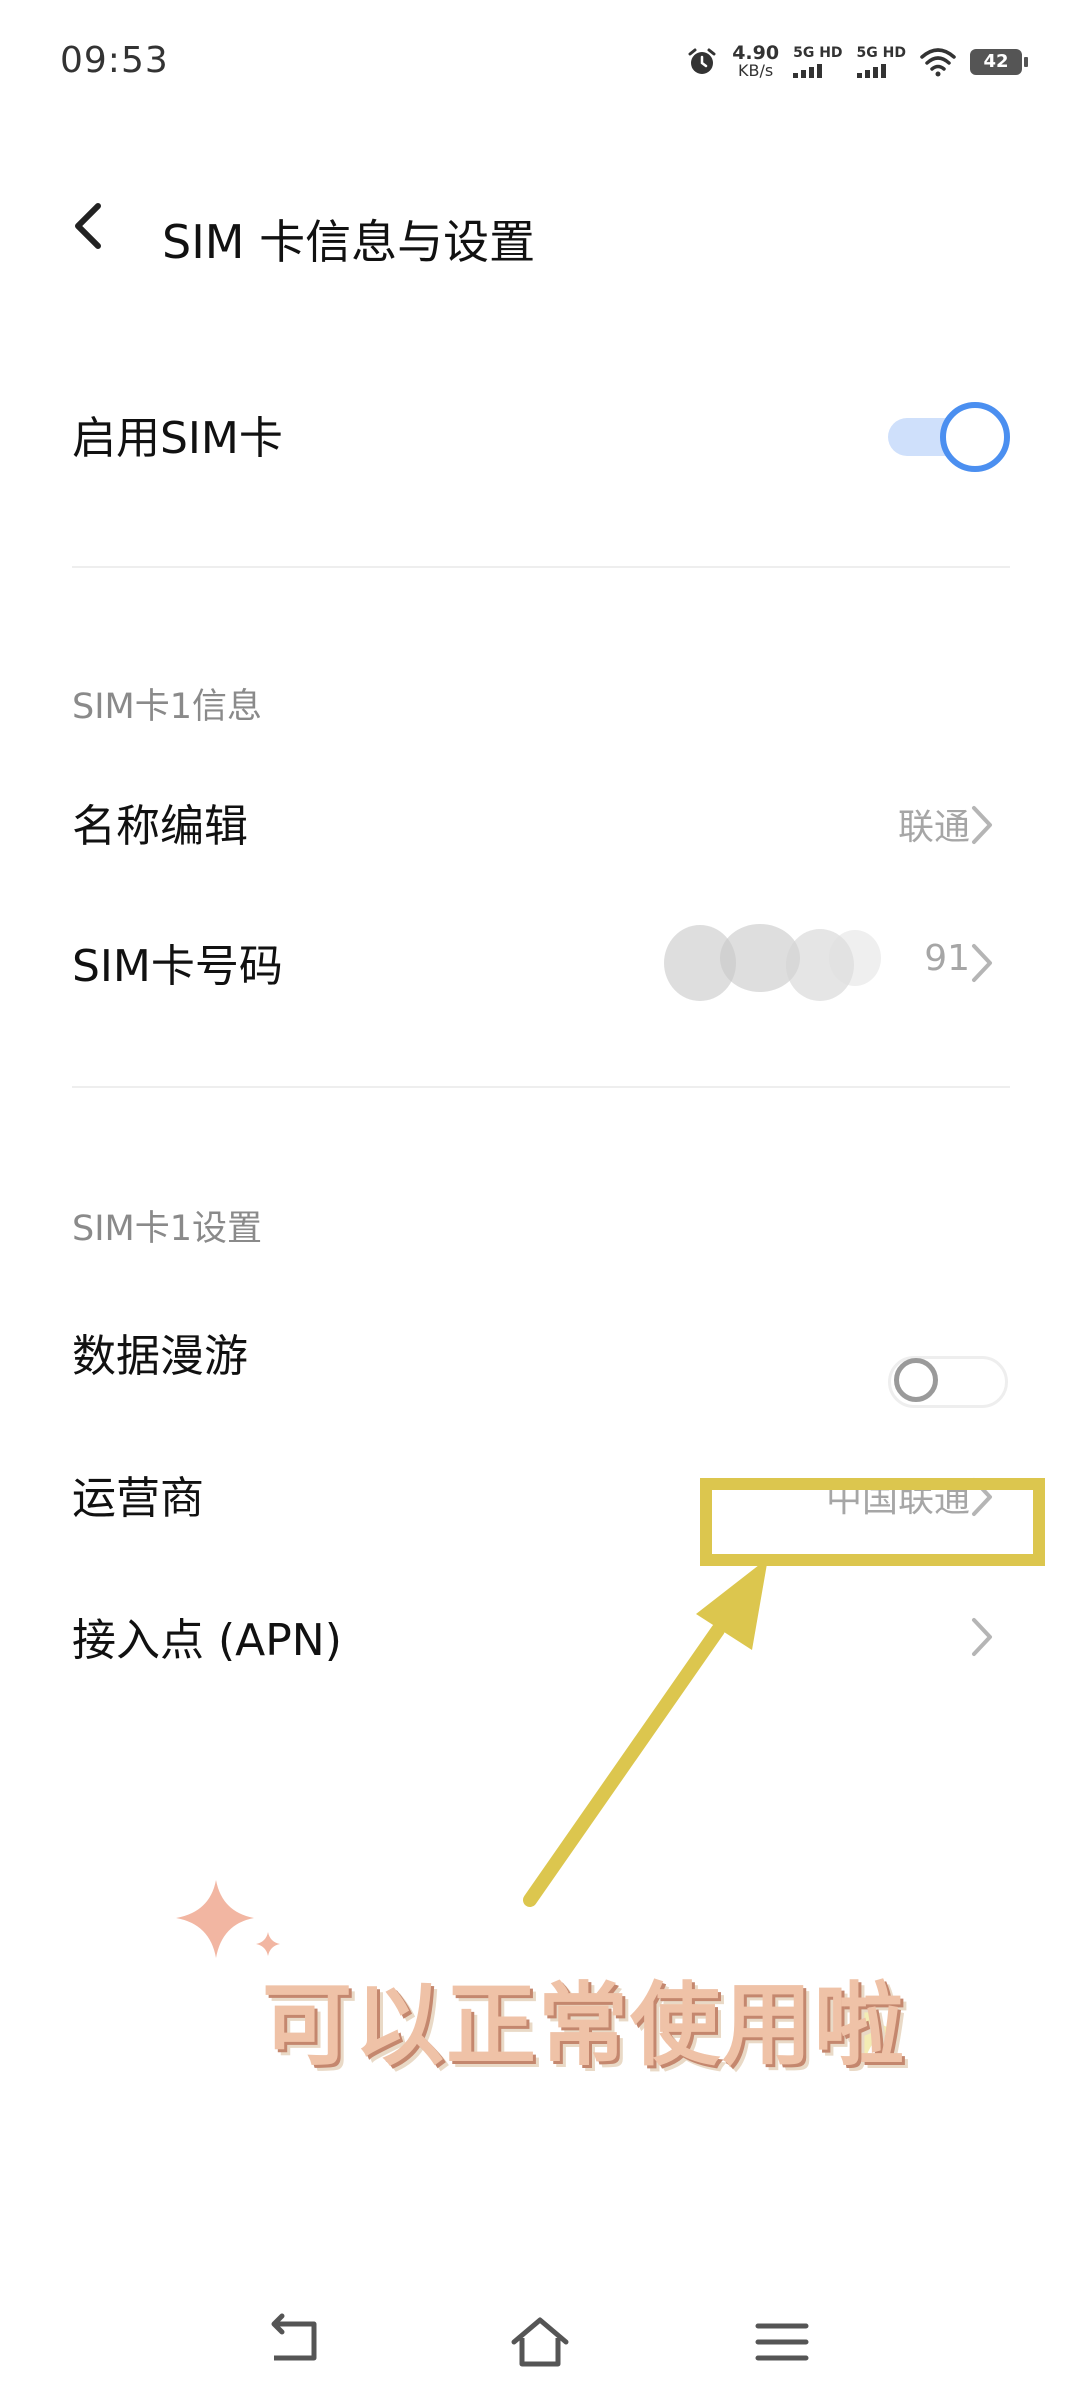  What do you see at coordinates (294, 2342) in the screenshot?
I see `back-nav-icon` at bounding box center [294, 2342].